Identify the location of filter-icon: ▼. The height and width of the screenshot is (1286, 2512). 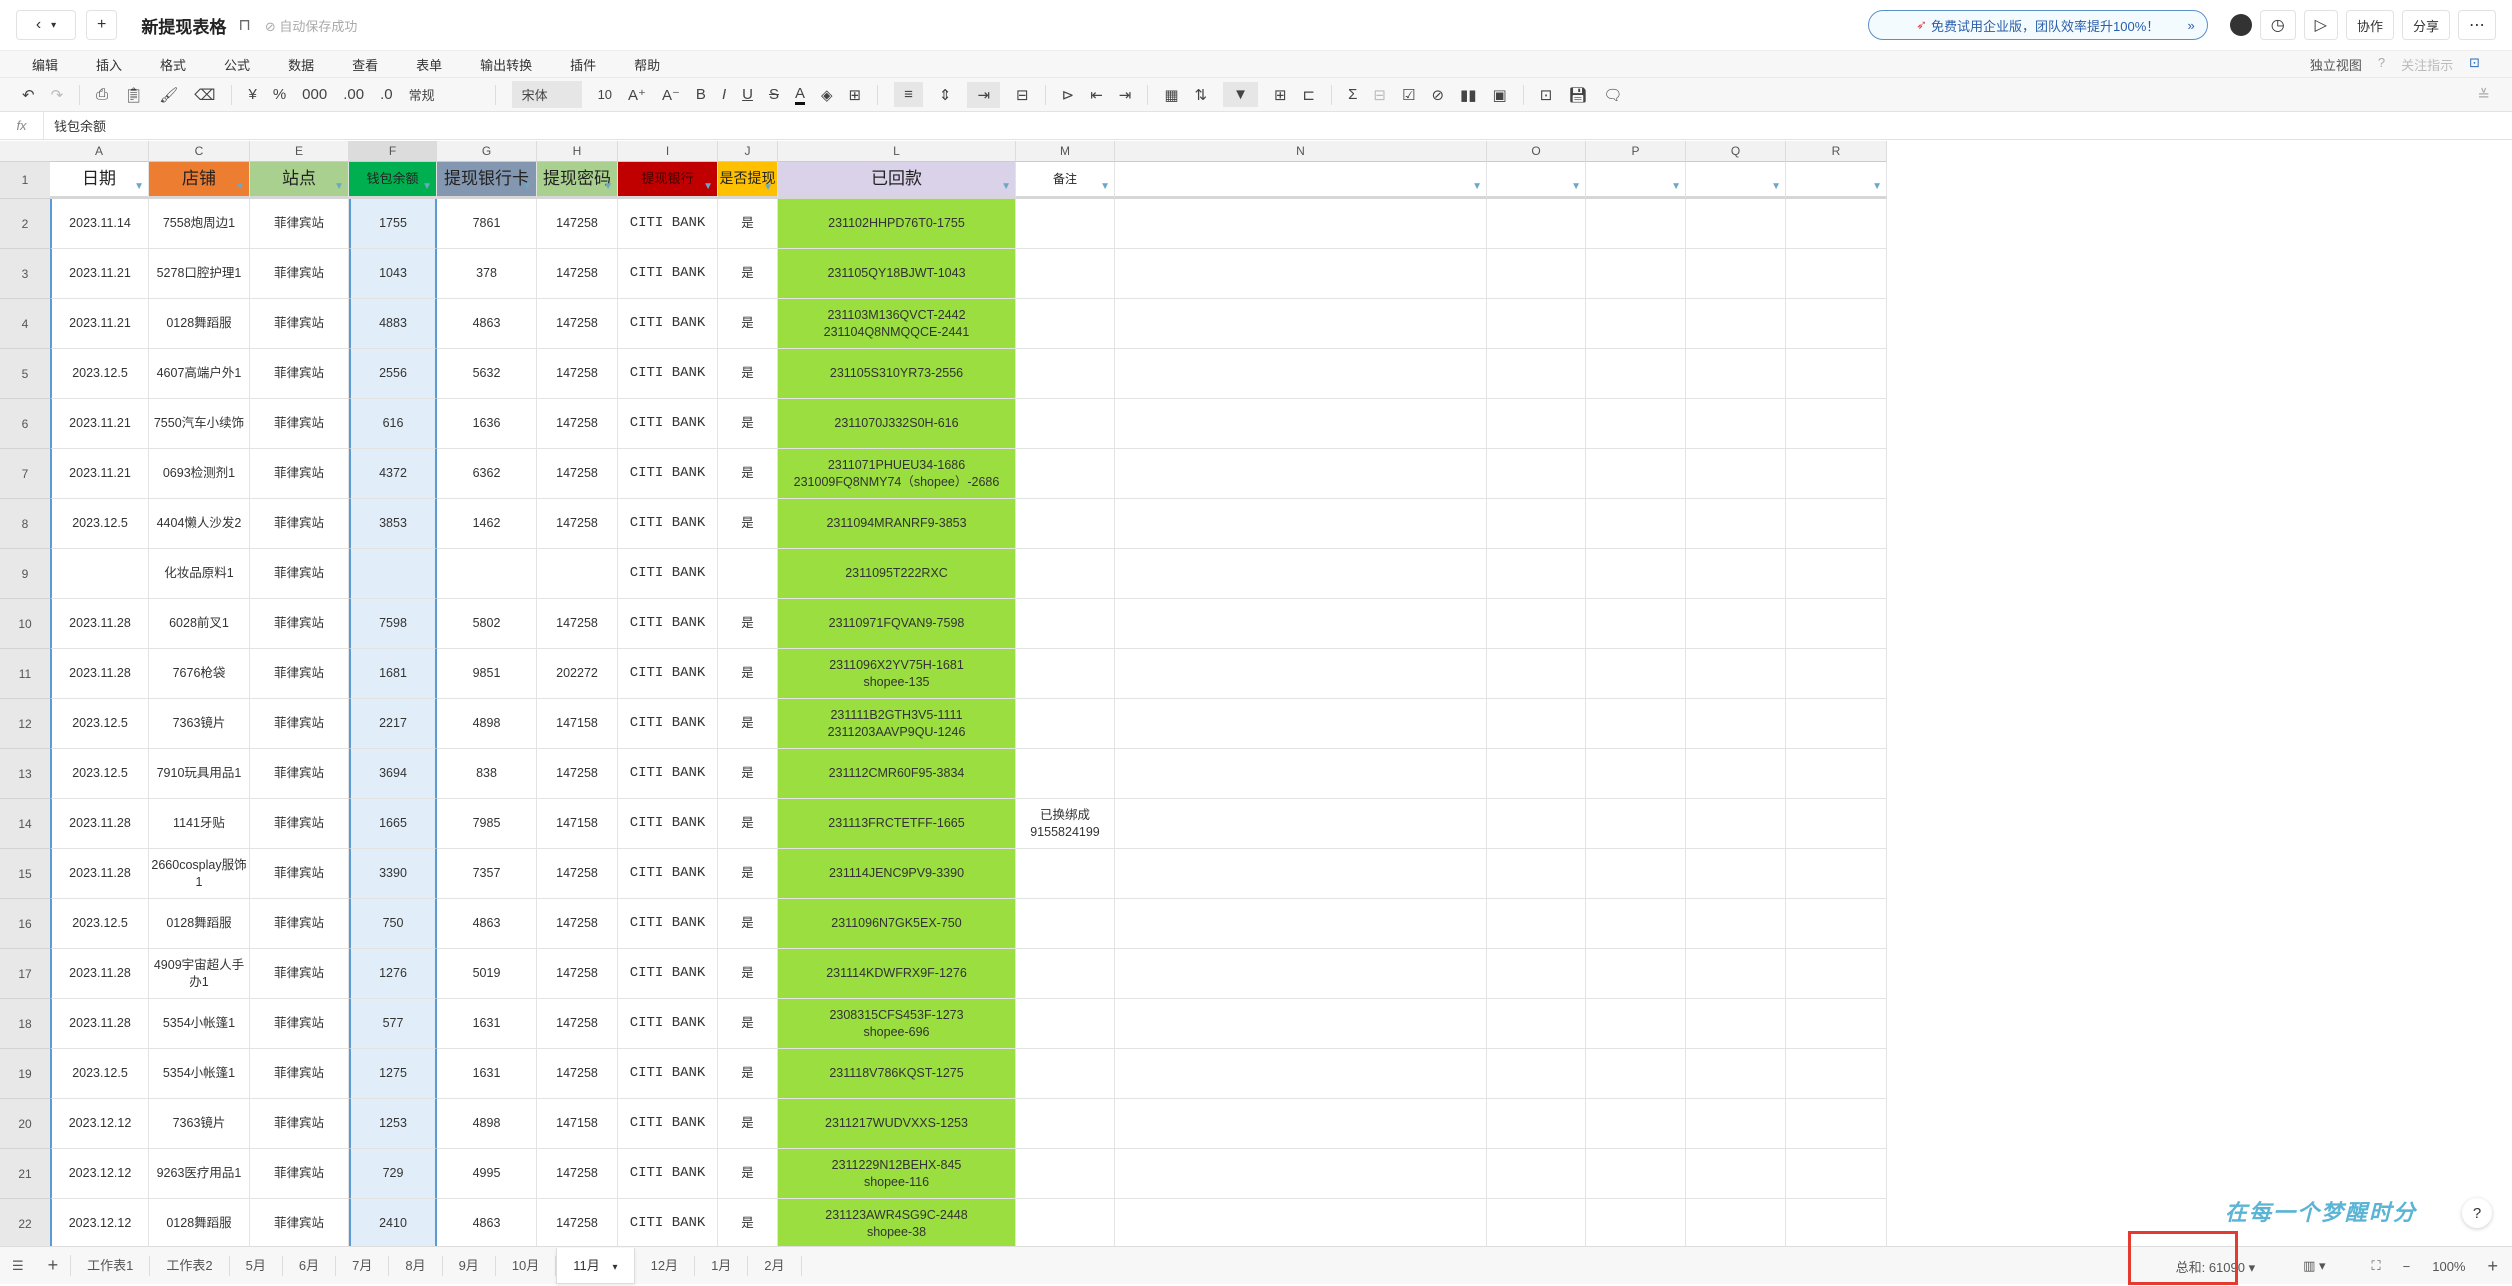
(608, 187).